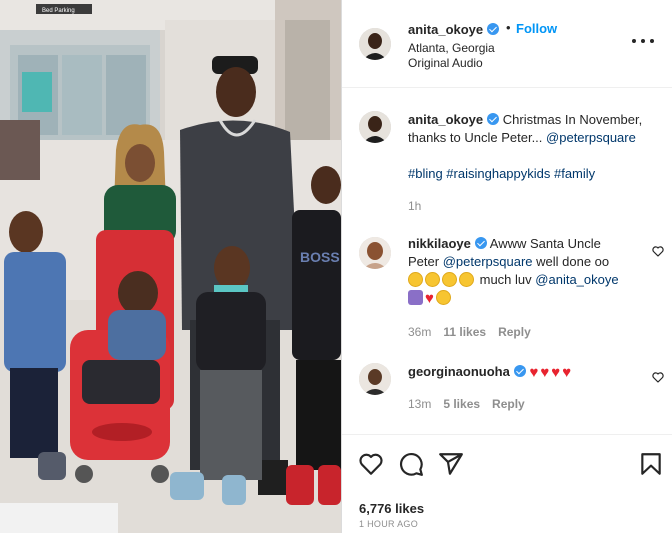 The height and width of the screenshot is (533, 672). I want to click on person-emoji-icon, so click(415, 297).